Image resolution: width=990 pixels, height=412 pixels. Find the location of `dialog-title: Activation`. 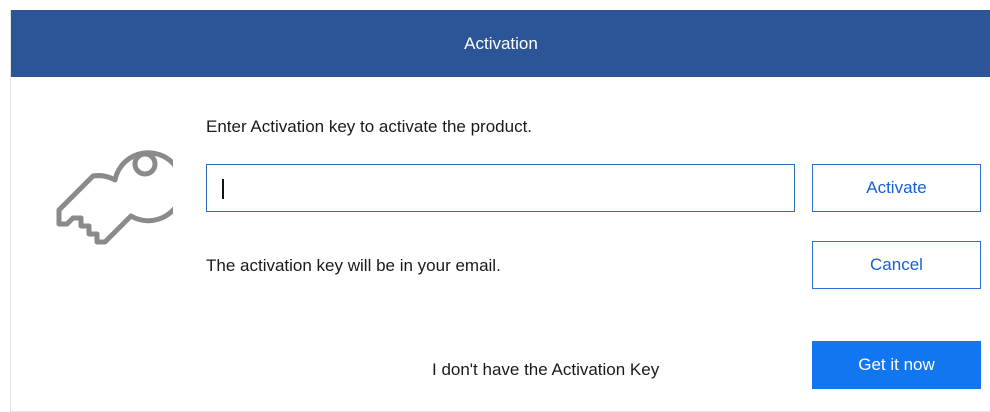

dialog-title: Activation is located at coordinates (501, 43).